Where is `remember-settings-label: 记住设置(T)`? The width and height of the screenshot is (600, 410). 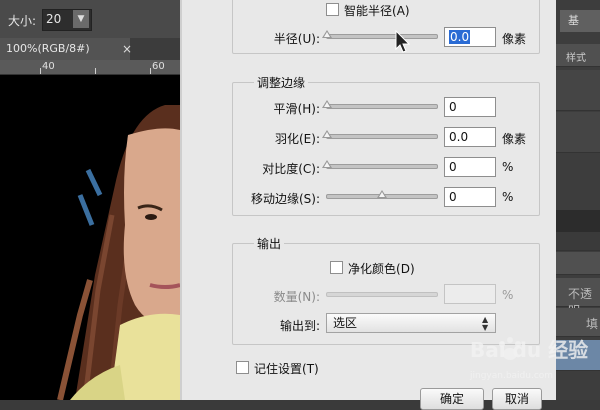 remember-settings-label: 记住设置(T) is located at coordinates (286, 369).